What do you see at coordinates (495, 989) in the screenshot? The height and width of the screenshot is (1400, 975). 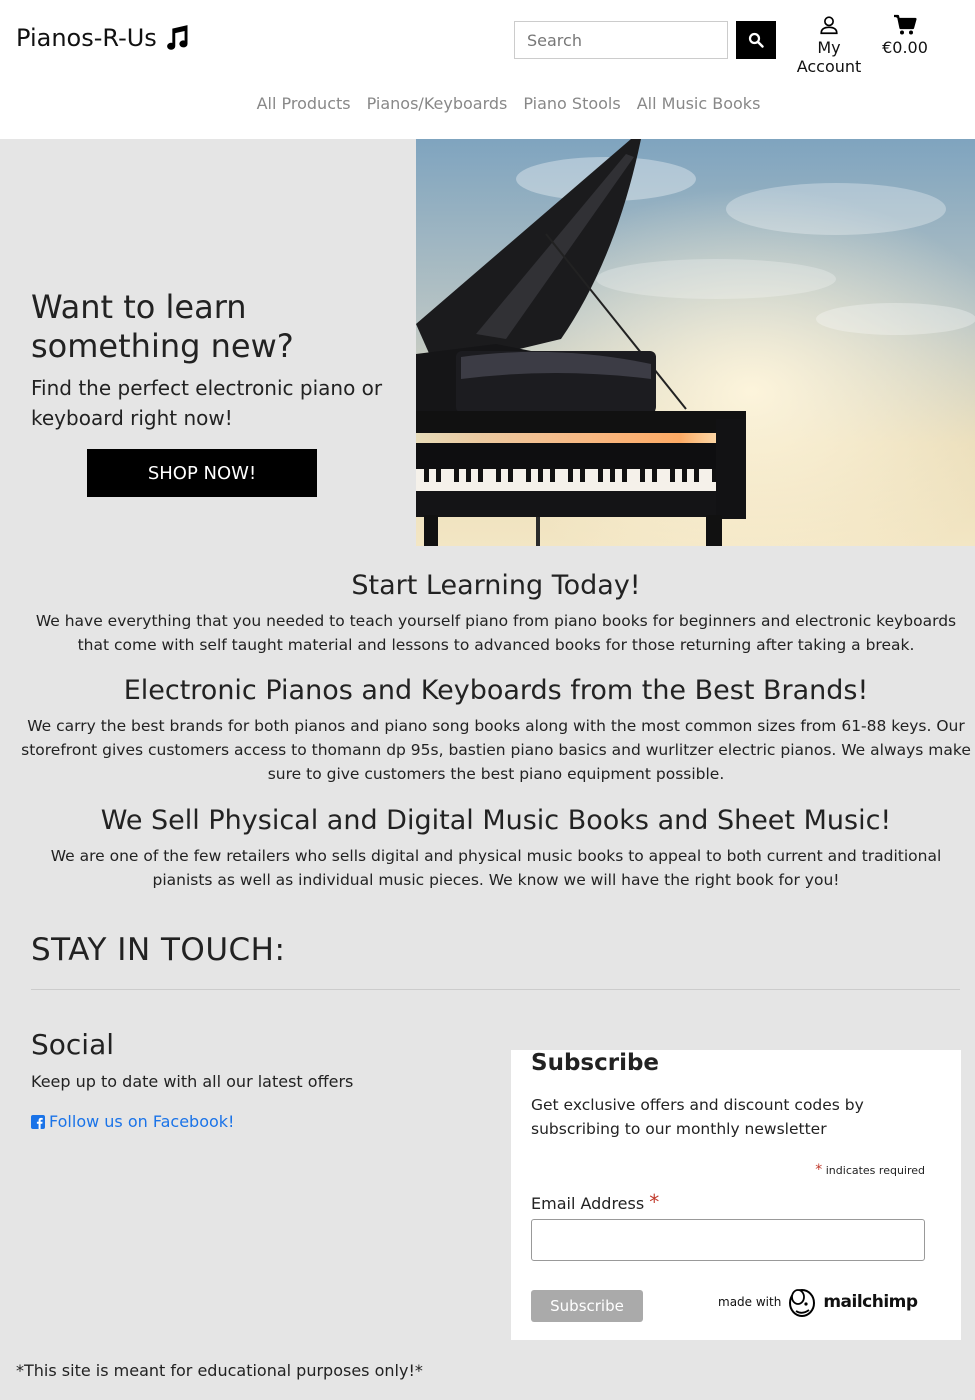 I see `section-divider` at bounding box center [495, 989].